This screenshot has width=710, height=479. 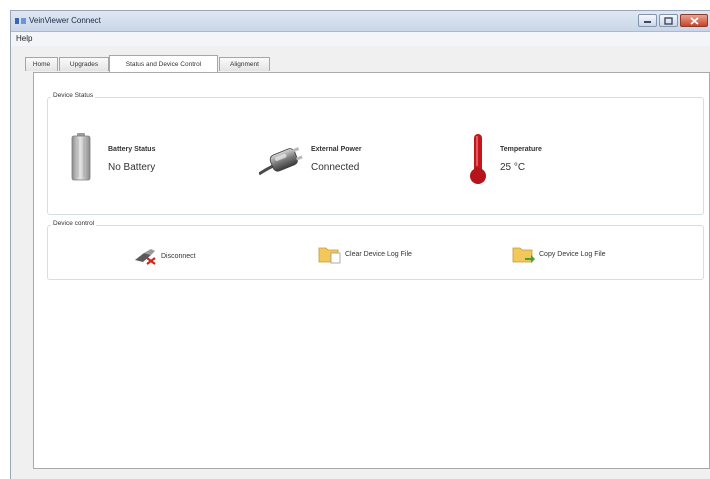 What do you see at coordinates (244, 64) in the screenshot?
I see `tab-alignment: Alignment` at bounding box center [244, 64].